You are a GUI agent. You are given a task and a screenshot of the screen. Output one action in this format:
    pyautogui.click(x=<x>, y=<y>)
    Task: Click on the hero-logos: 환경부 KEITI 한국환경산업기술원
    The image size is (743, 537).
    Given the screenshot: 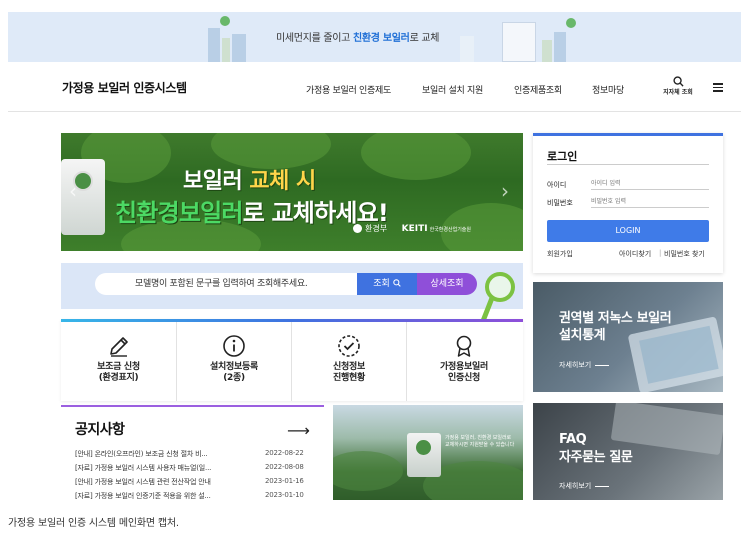 What is the action you would take?
    pyautogui.click(x=412, y=228)
    